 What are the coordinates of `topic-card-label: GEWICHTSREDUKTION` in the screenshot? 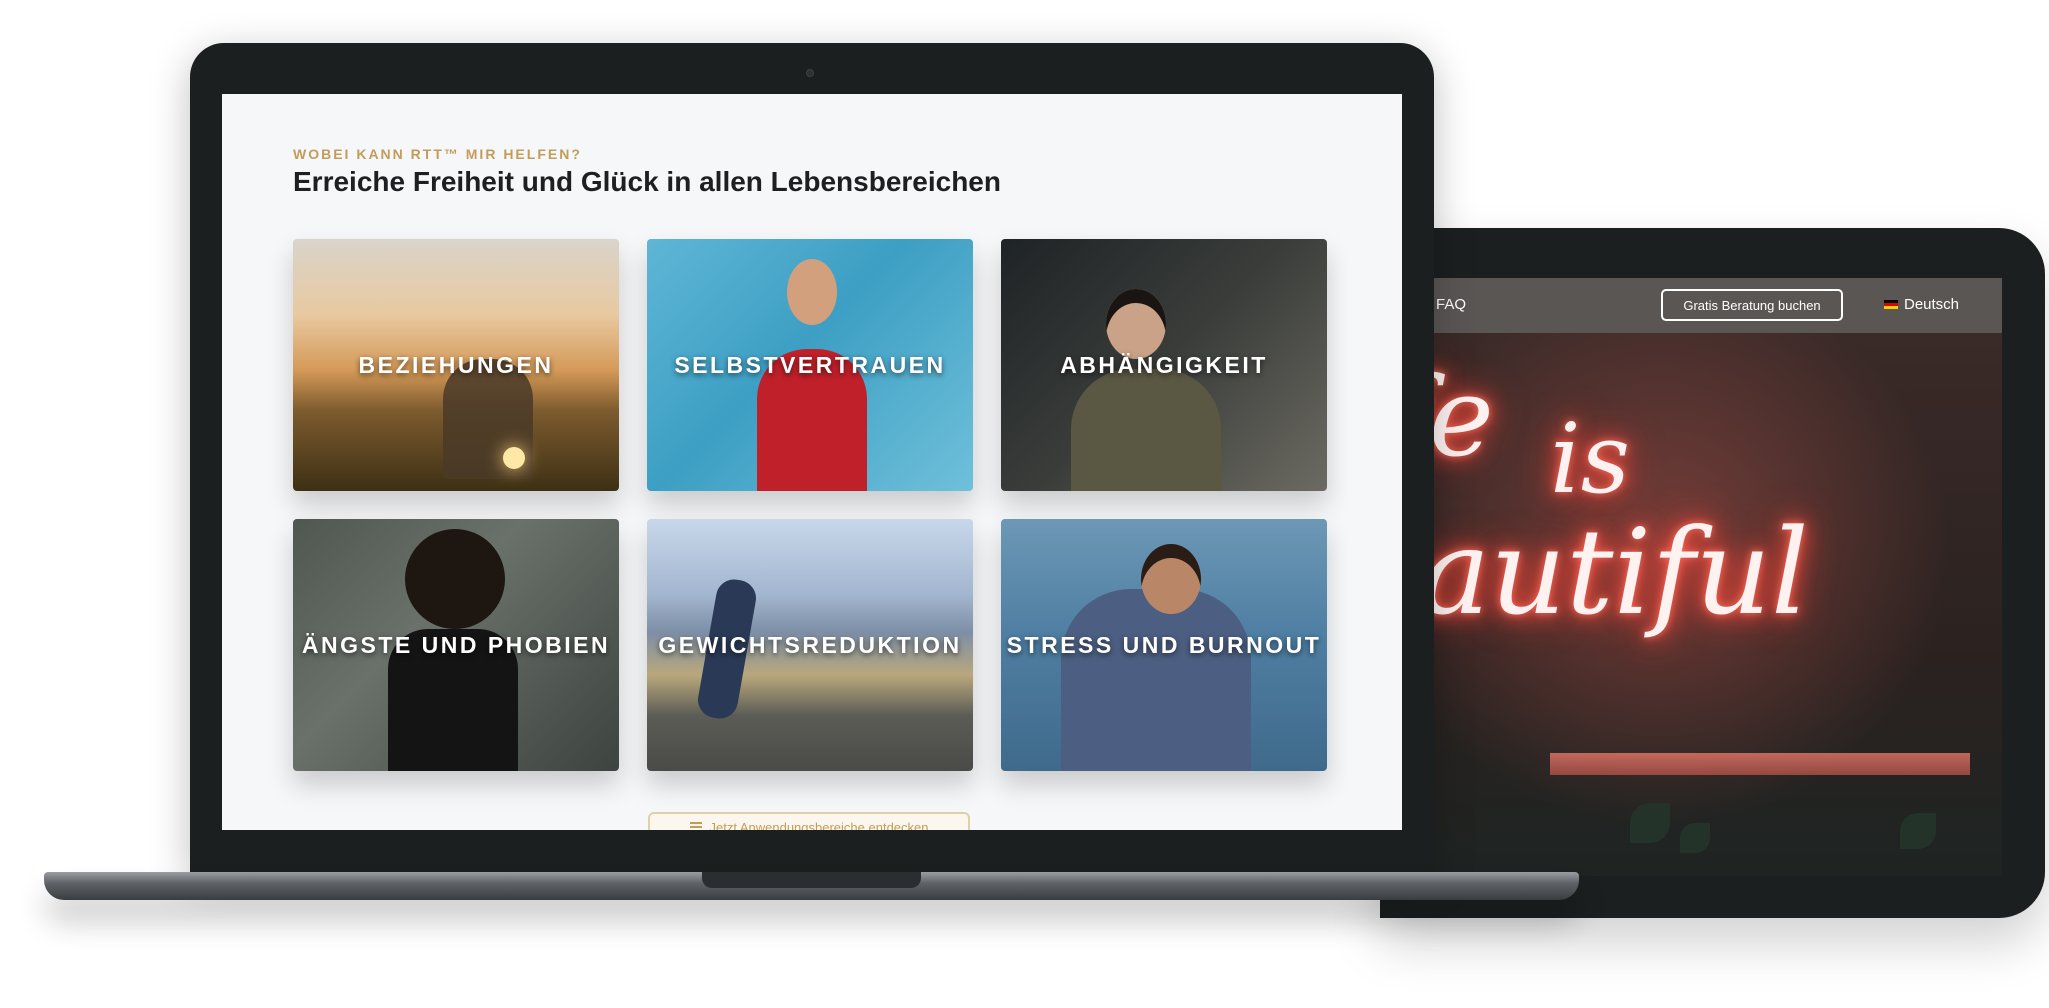 It's located at (810, 644).